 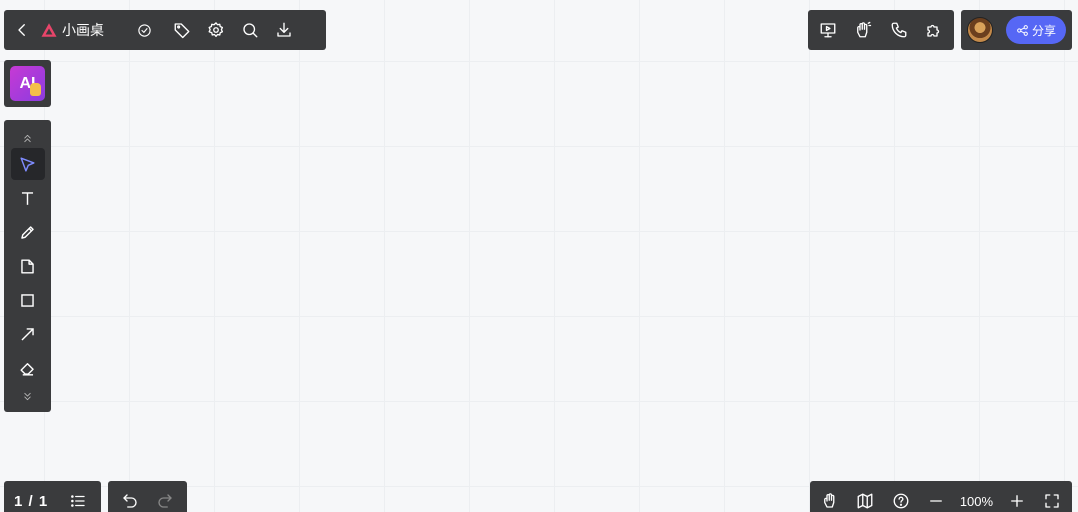 What do you see at coordinates (28, 138) in the screenshot?
I see `chevron-up-icon` at bounding box center [28, 138].